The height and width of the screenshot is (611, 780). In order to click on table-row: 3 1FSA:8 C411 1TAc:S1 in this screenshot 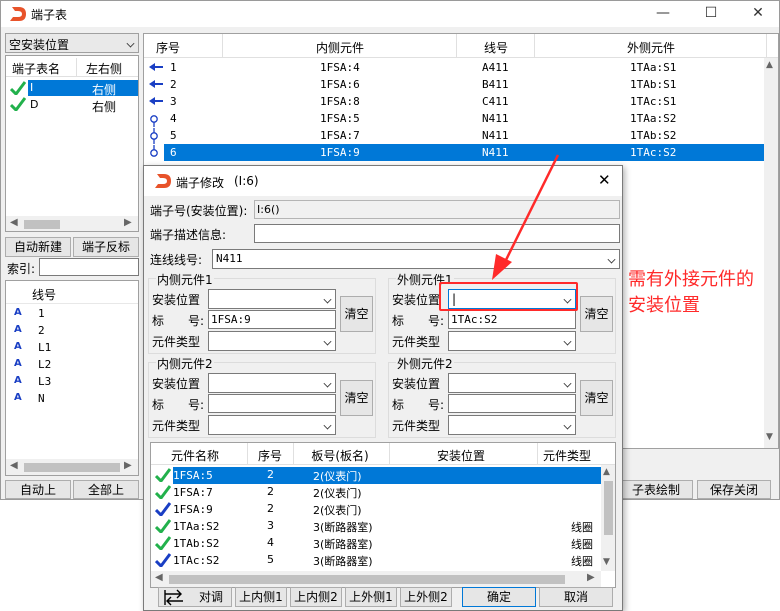, I will do `click(464, 101)`.